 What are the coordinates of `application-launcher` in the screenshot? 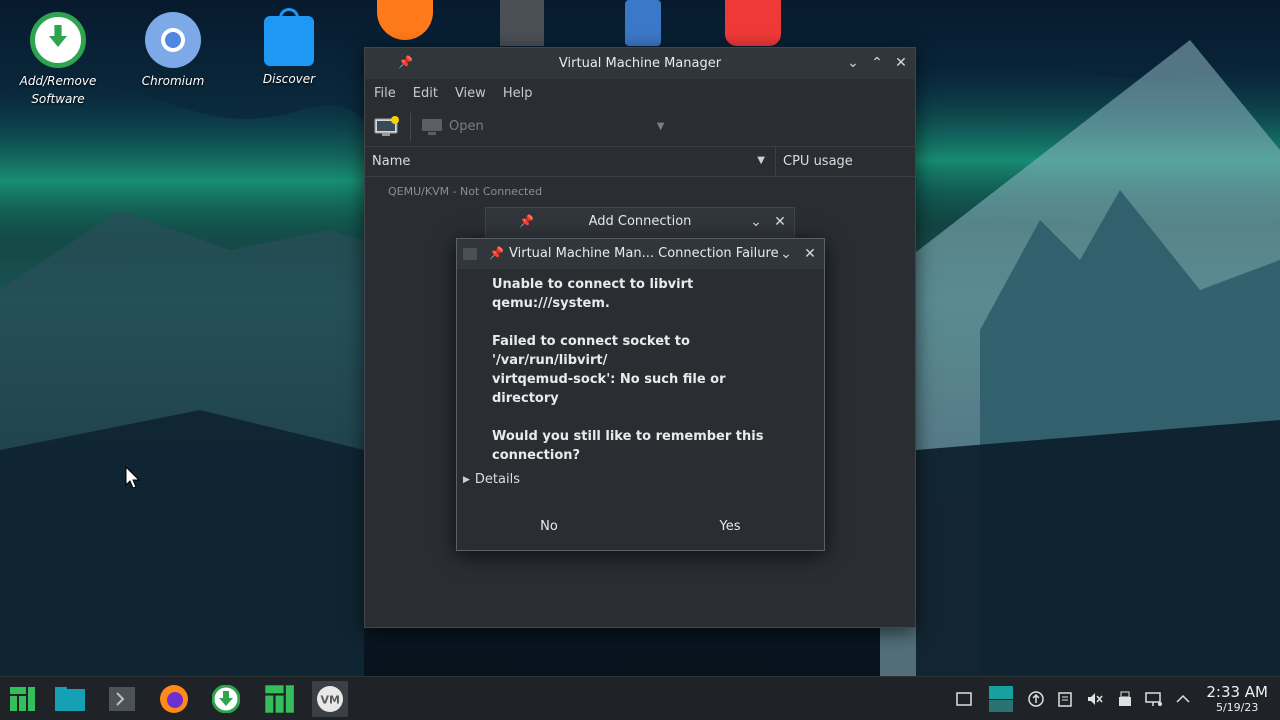 It's located at (22, 699).